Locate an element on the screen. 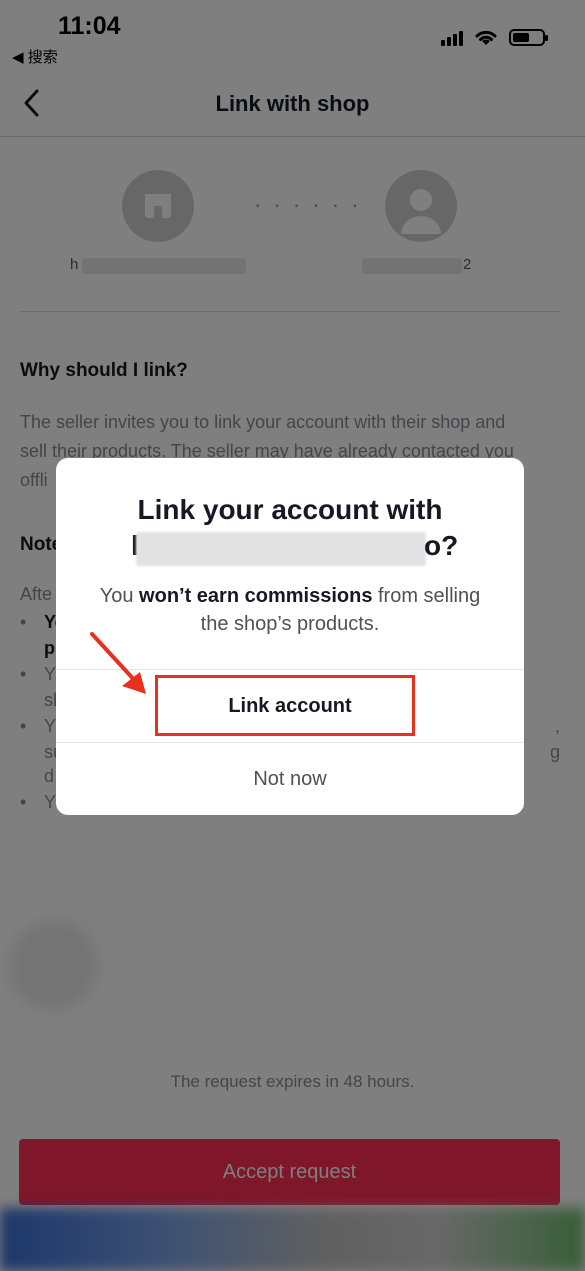 The image size is (585, 1271). dialog-title-line-2: l o? is located at coordinates (290, 548).